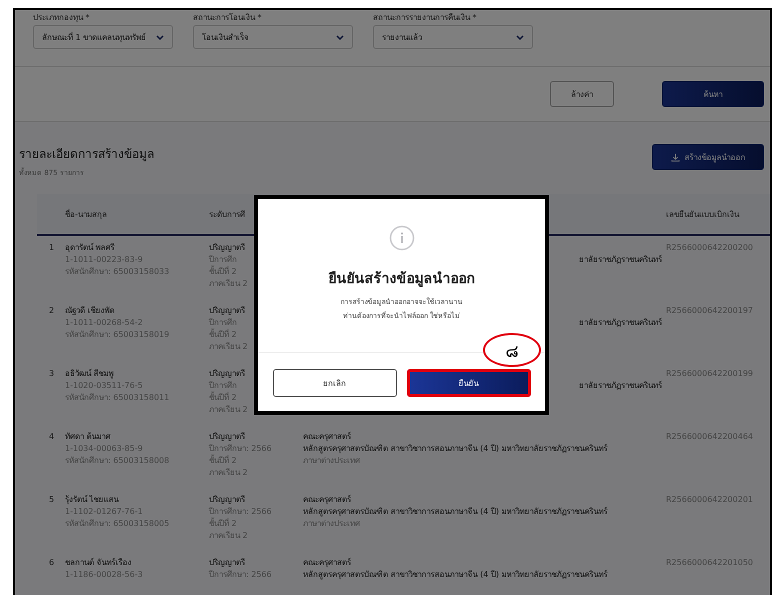 Image resolution: width=776 pixels, height=595 pixels. I want to click on column-header: ชื่อ-นามสกุล, so click(86, 214).